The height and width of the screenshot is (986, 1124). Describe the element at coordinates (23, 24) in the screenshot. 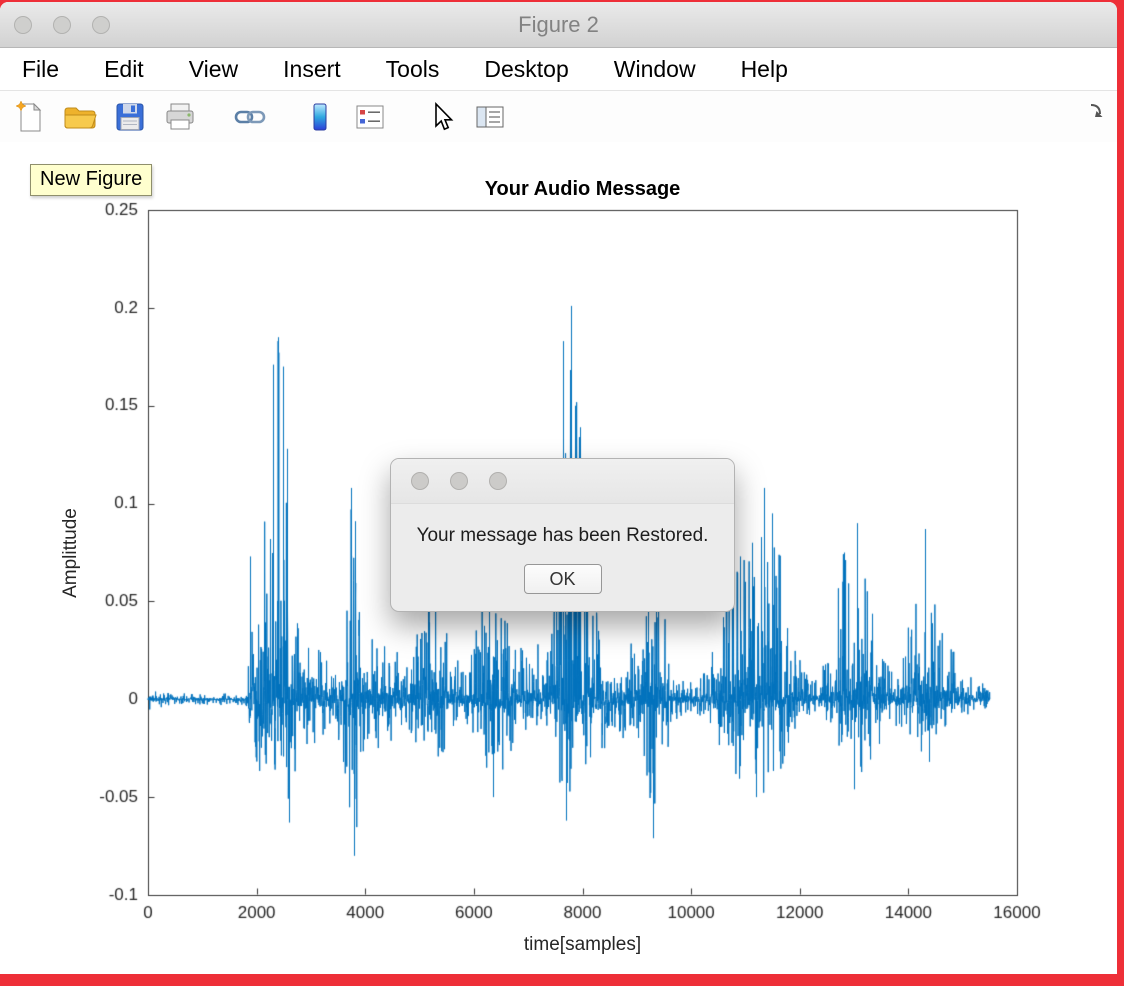

I see `close-button` at that location.